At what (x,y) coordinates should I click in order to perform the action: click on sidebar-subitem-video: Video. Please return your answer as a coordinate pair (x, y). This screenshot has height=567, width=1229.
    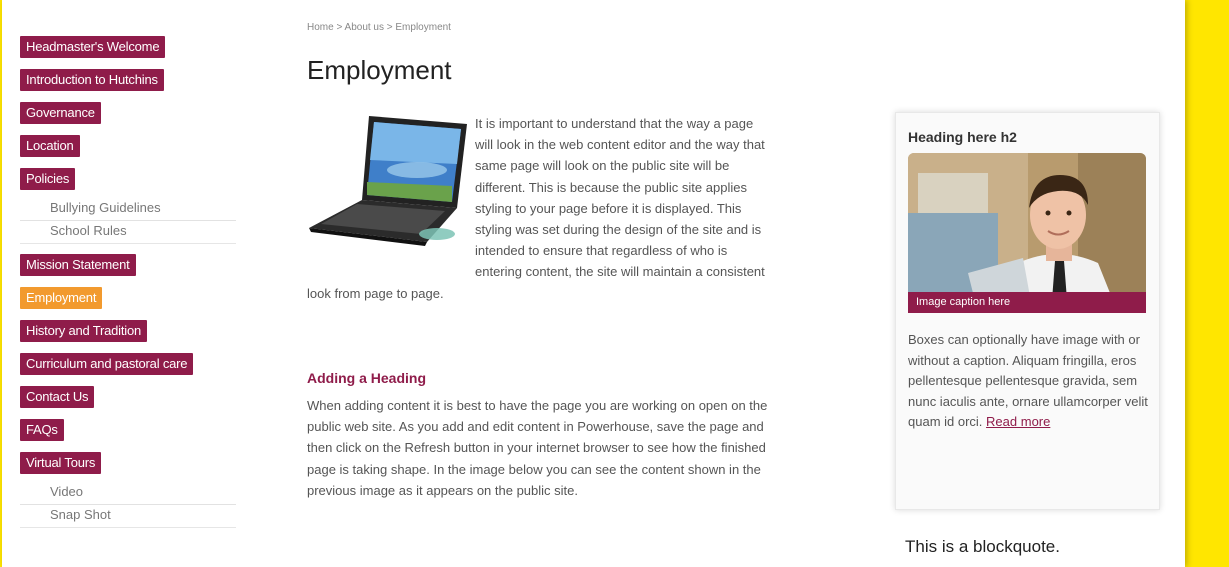
    Looking at the image, I should click on (128, 493).